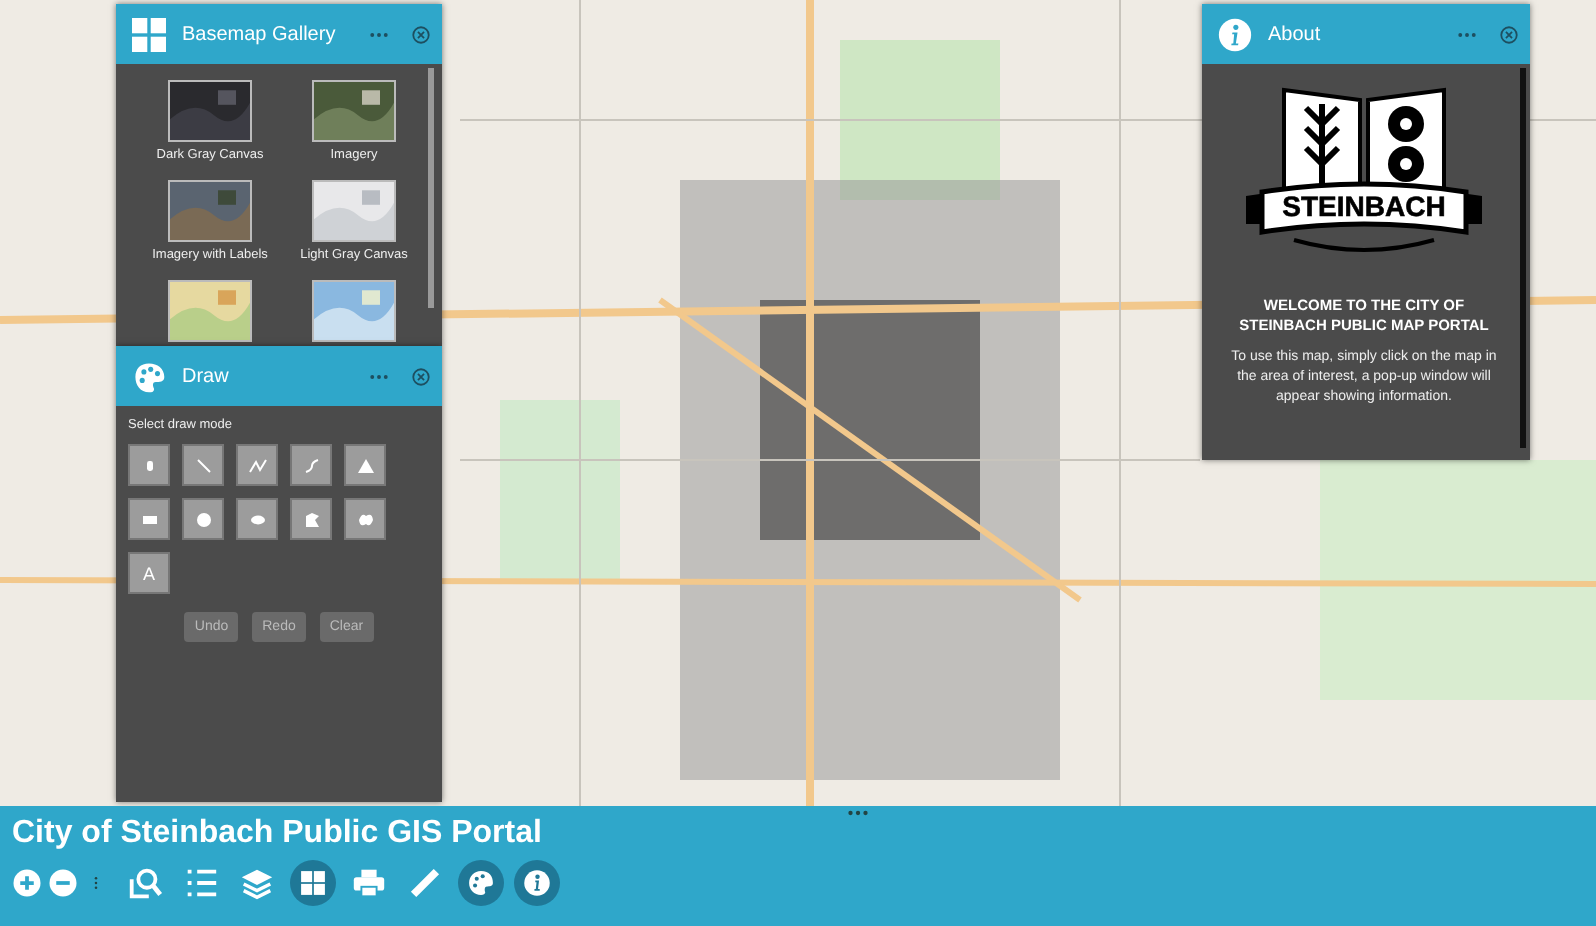  Describe the element at coordinates (149, 376) in the screenshot. I see `palette-icon` at that location.